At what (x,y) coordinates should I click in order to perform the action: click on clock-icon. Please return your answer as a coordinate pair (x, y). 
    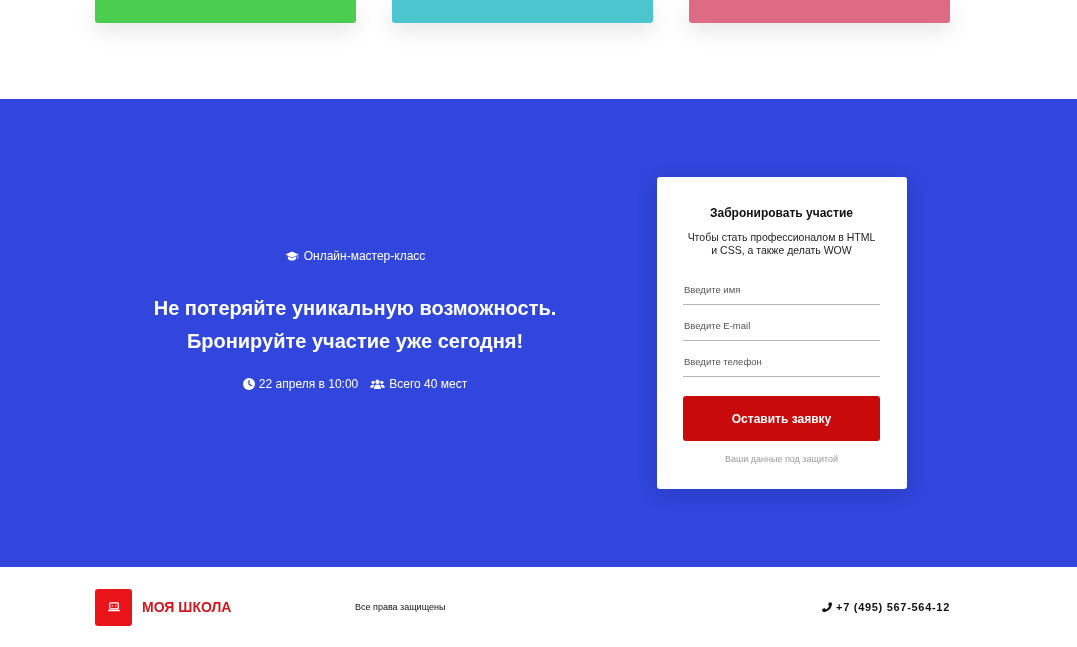
    Looking at the image, I should click on (248, 384).